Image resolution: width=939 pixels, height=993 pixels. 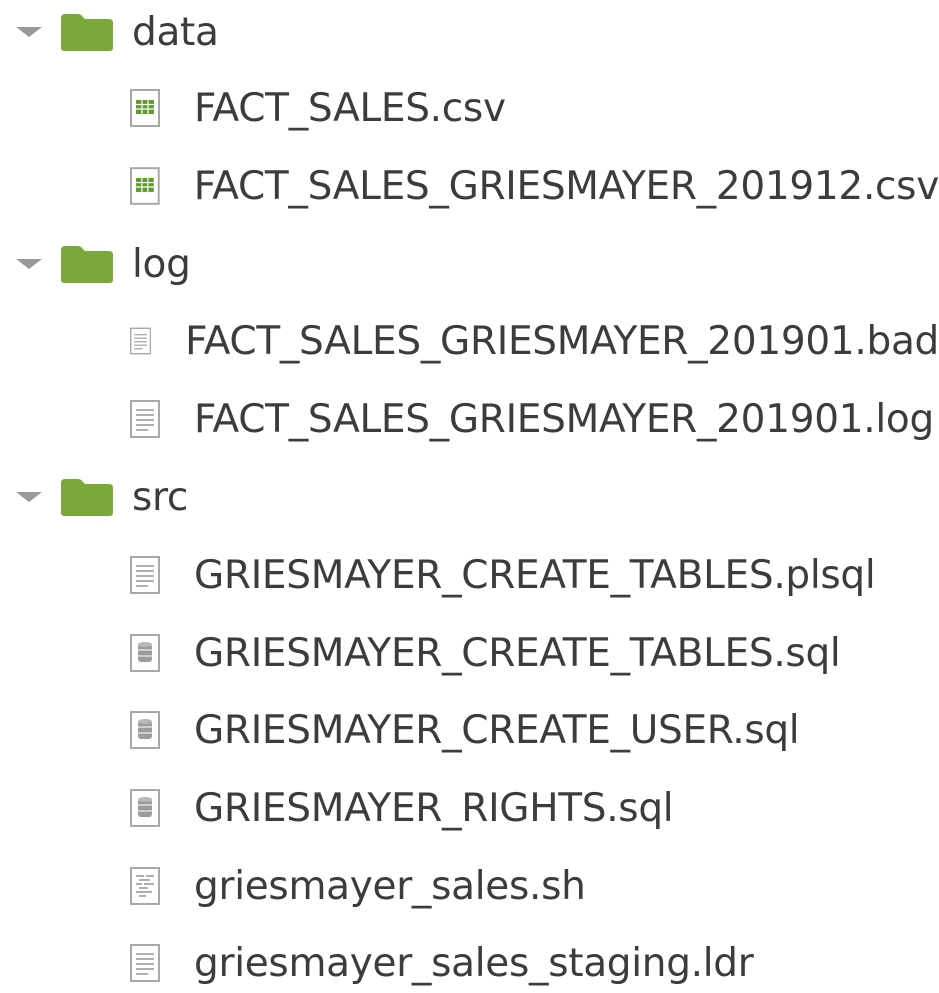 I want to click on file-label: GRIESMAYER_CREATE_TABLES.sql, so click(x=517, y=653).